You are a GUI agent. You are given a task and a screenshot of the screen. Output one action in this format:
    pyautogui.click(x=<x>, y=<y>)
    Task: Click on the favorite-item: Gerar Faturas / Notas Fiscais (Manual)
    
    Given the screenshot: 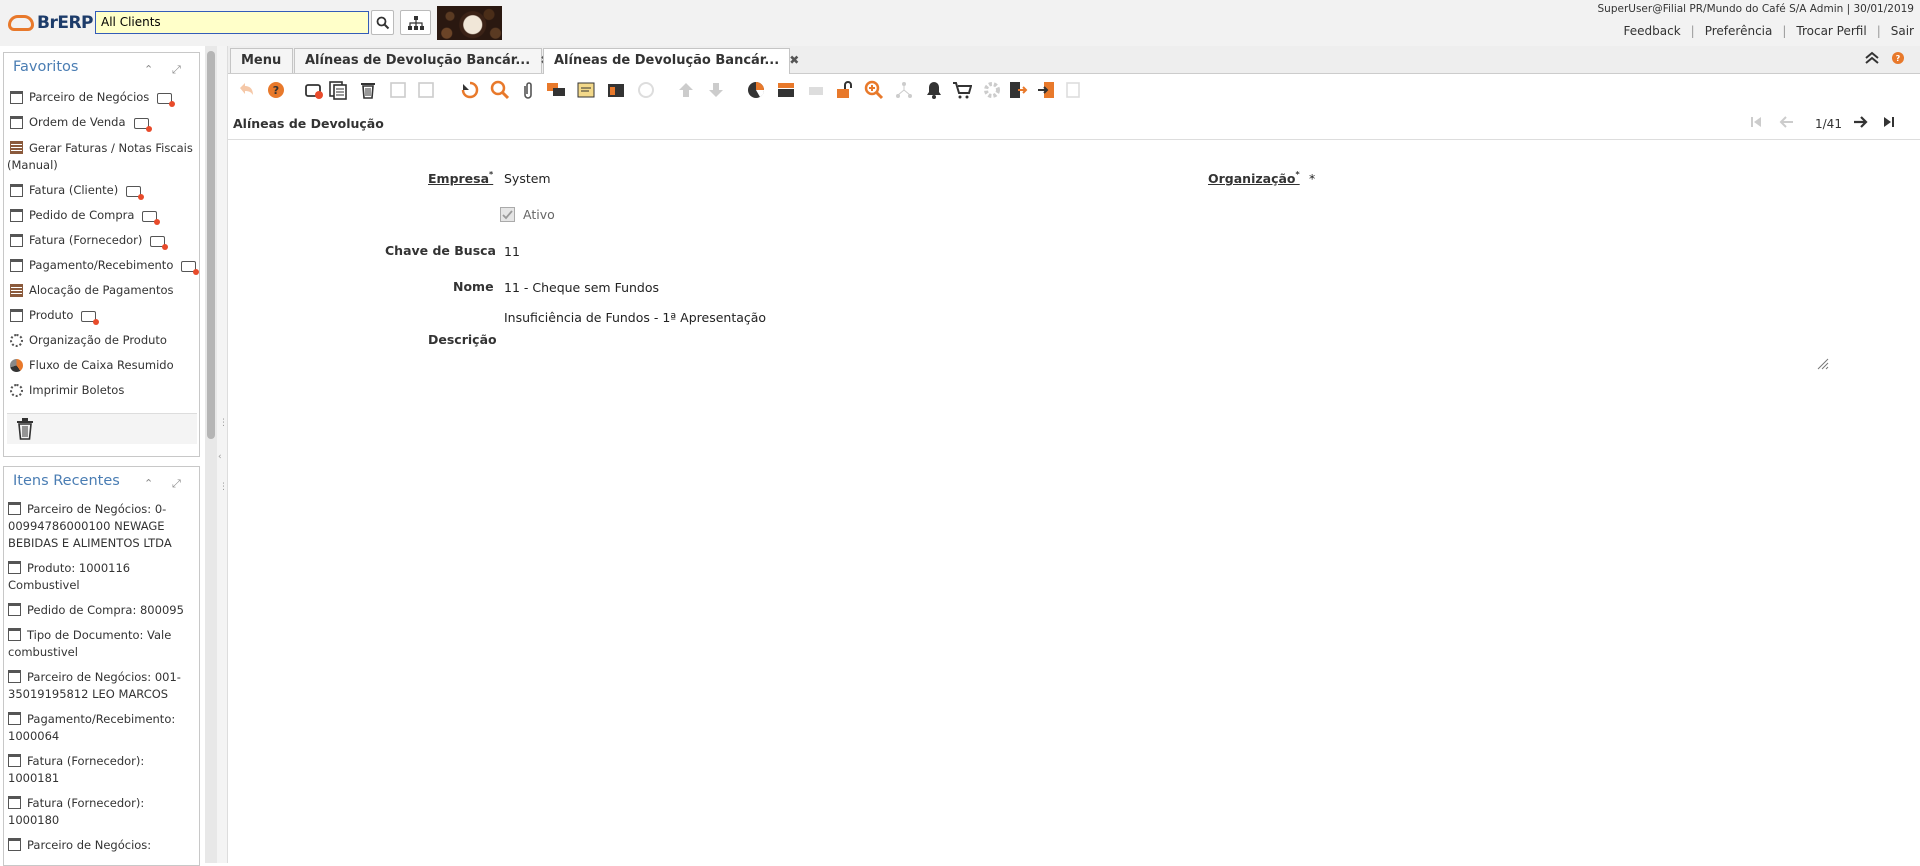 What is the action you would take?
    pyautogui.click(x=102, y=156)
    